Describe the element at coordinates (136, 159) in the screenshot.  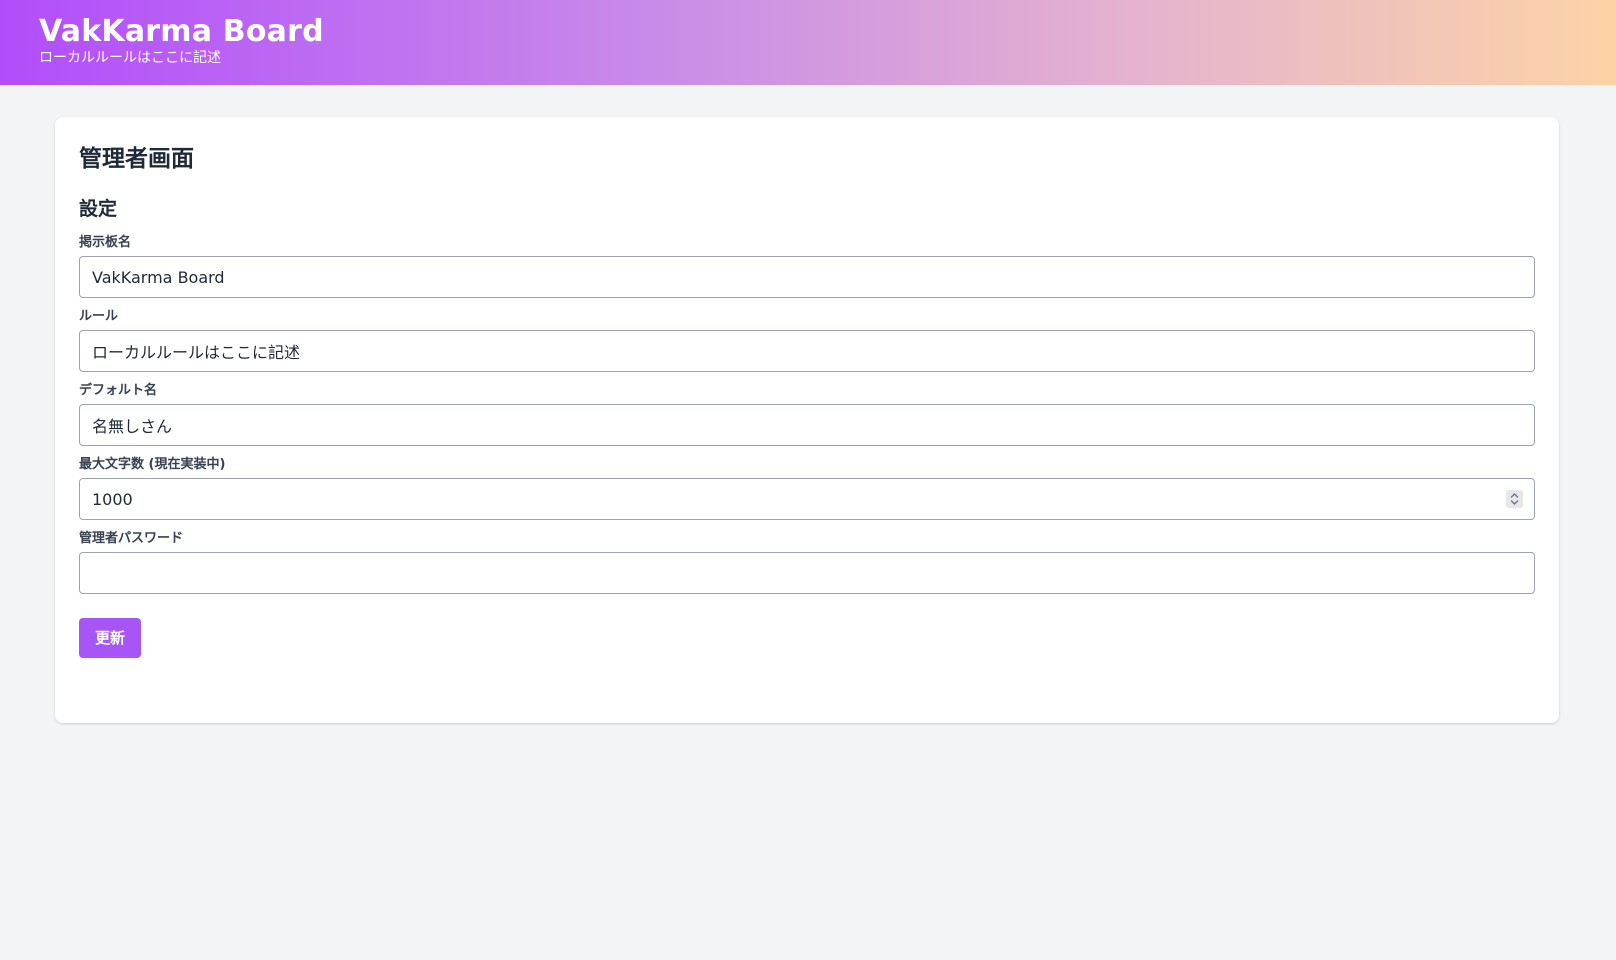
I see `page-title: 管理者画面` at that location.